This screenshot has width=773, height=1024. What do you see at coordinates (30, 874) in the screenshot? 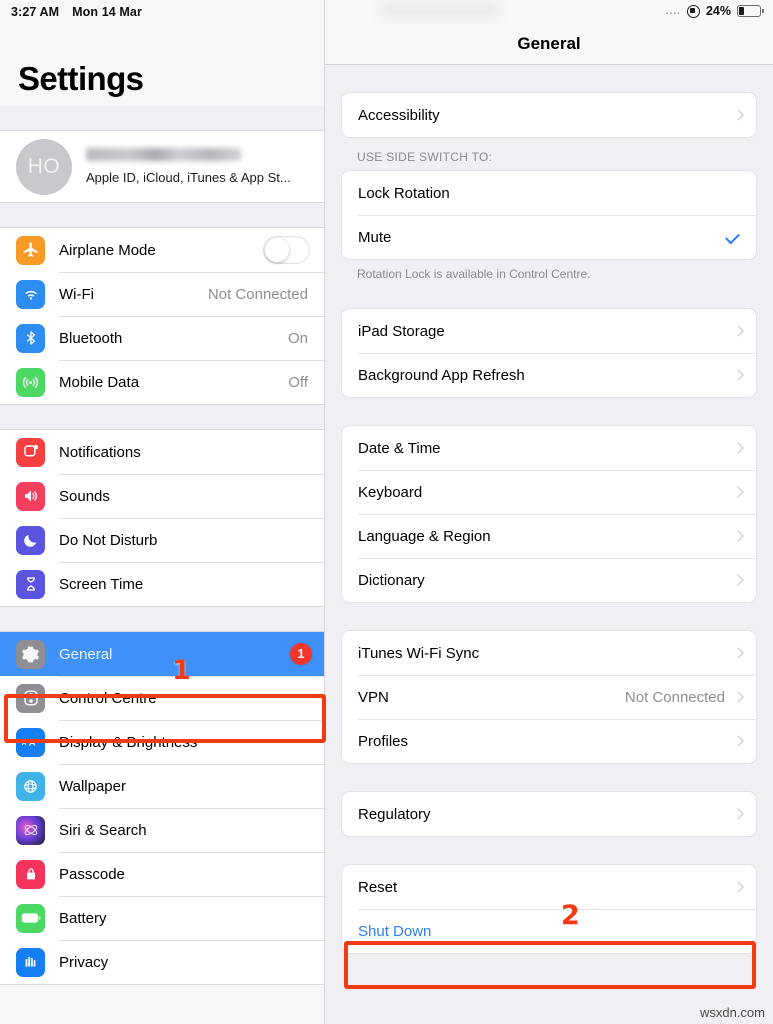
I see `lock-icon` at bounding box center [30, 874].